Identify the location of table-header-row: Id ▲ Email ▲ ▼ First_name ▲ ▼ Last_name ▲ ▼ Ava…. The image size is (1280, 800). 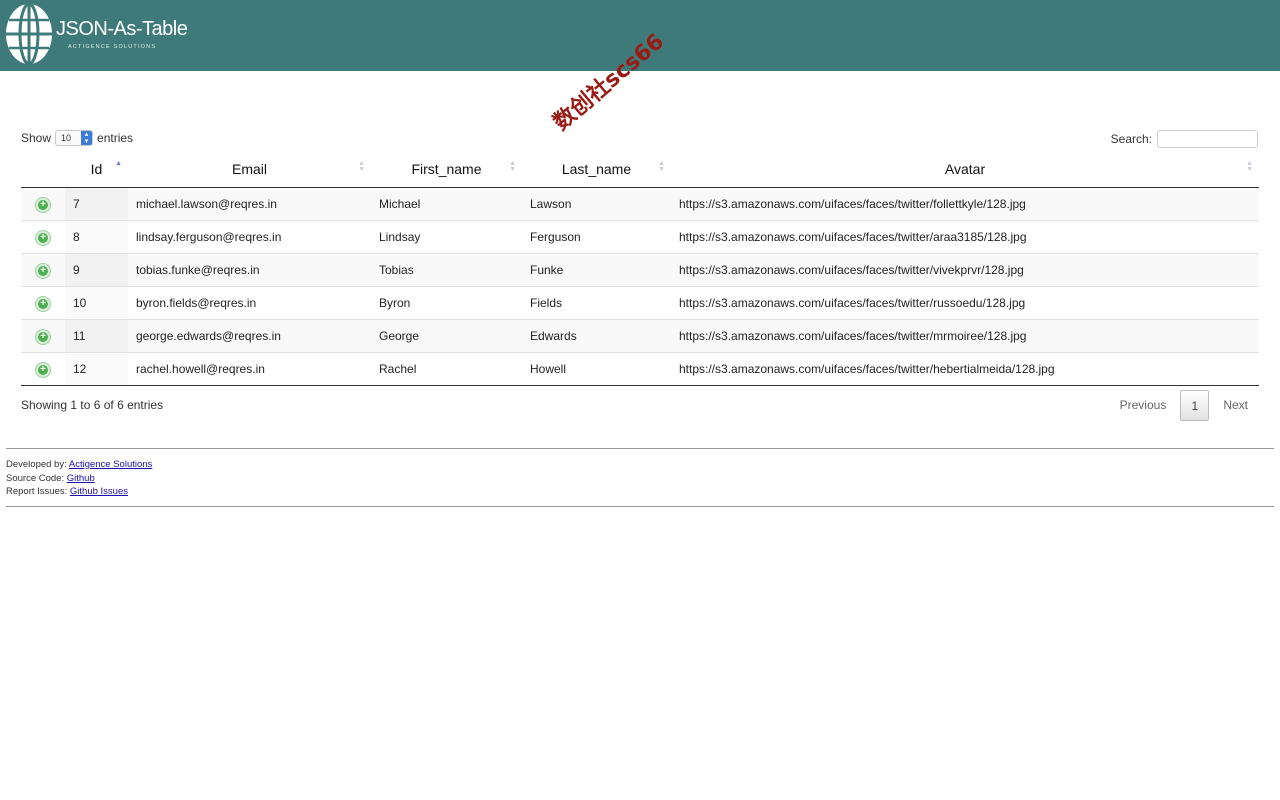
(640, 170).